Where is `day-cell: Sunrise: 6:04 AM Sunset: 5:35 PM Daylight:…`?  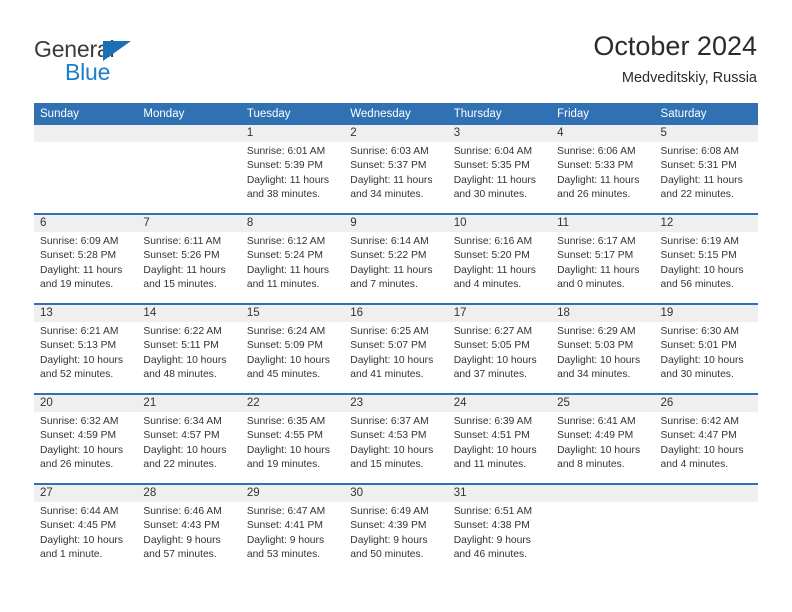 day-cell: Sunrise: 6:04 AM Sunset: 5:35 PM Daylight:… is located at coordinates (499, 177).